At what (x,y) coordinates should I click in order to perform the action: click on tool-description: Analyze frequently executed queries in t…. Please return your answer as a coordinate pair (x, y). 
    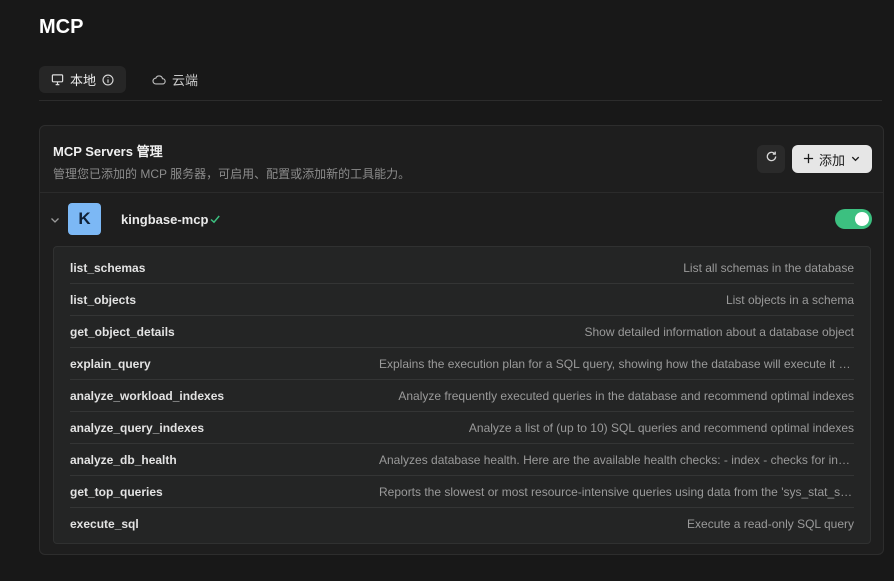
    Looking at the image, I should click on (626, 395).